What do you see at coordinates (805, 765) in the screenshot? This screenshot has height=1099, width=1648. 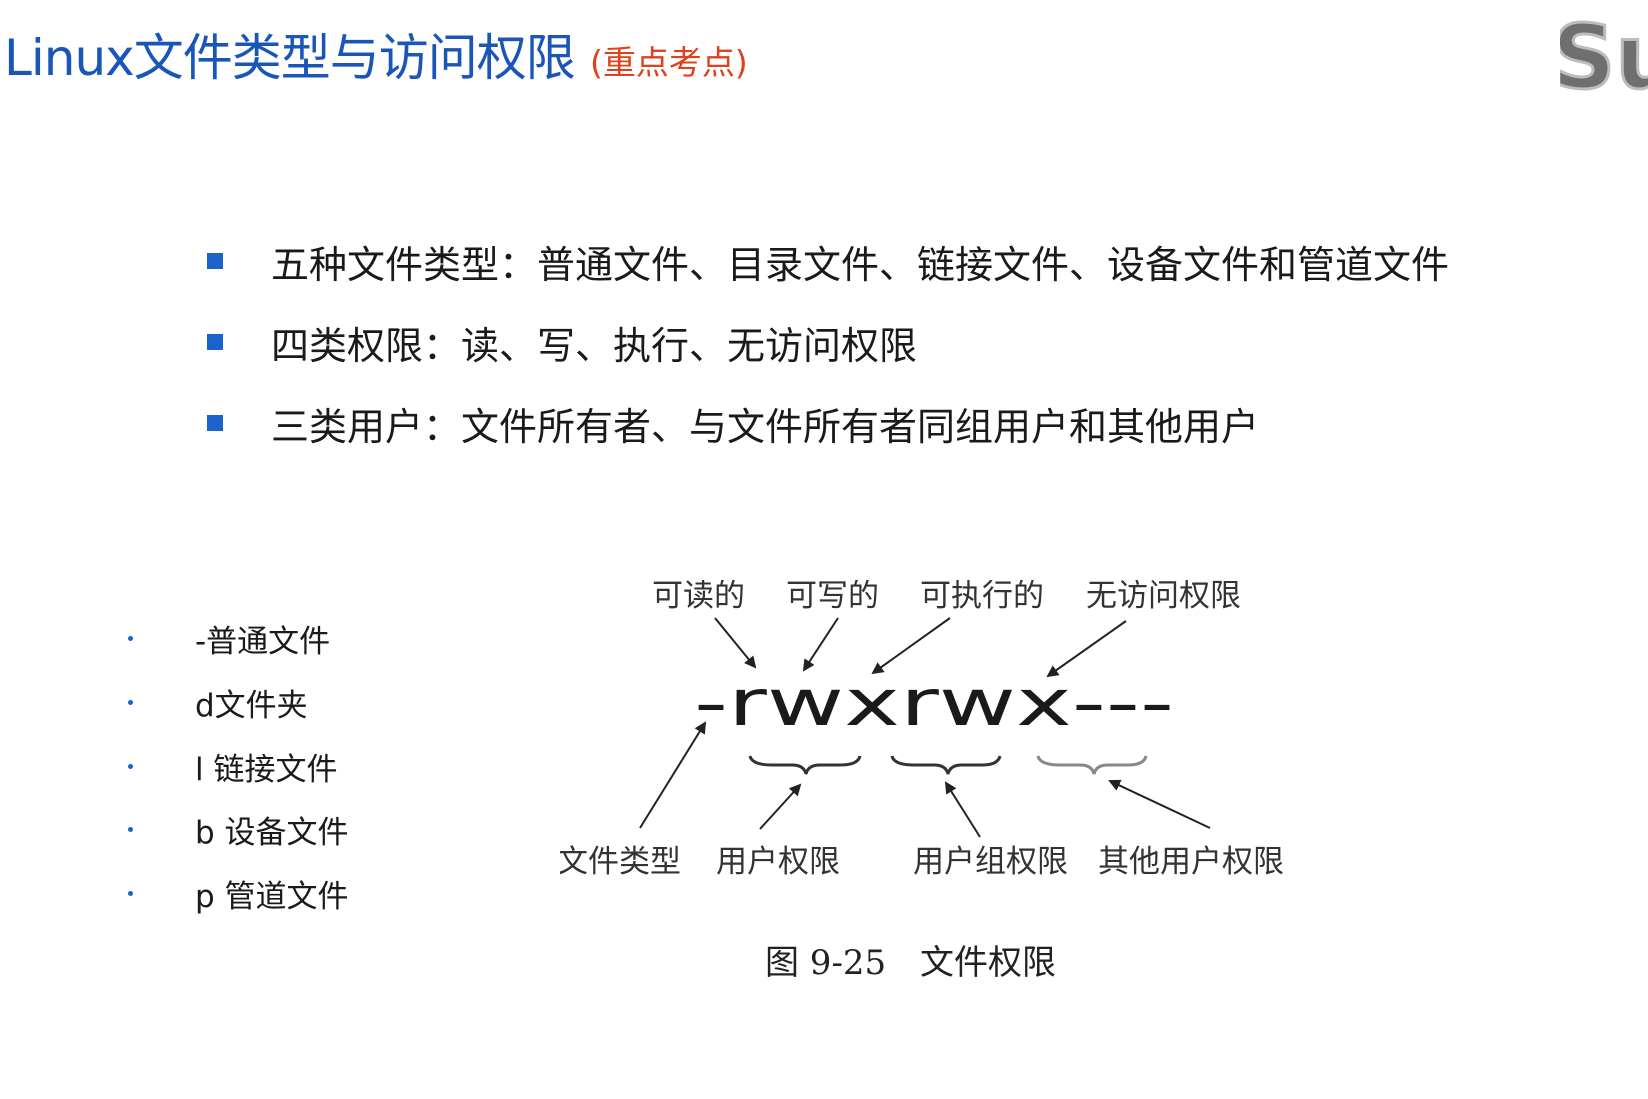 I see `brace-user` at bounding box center [805, 765].